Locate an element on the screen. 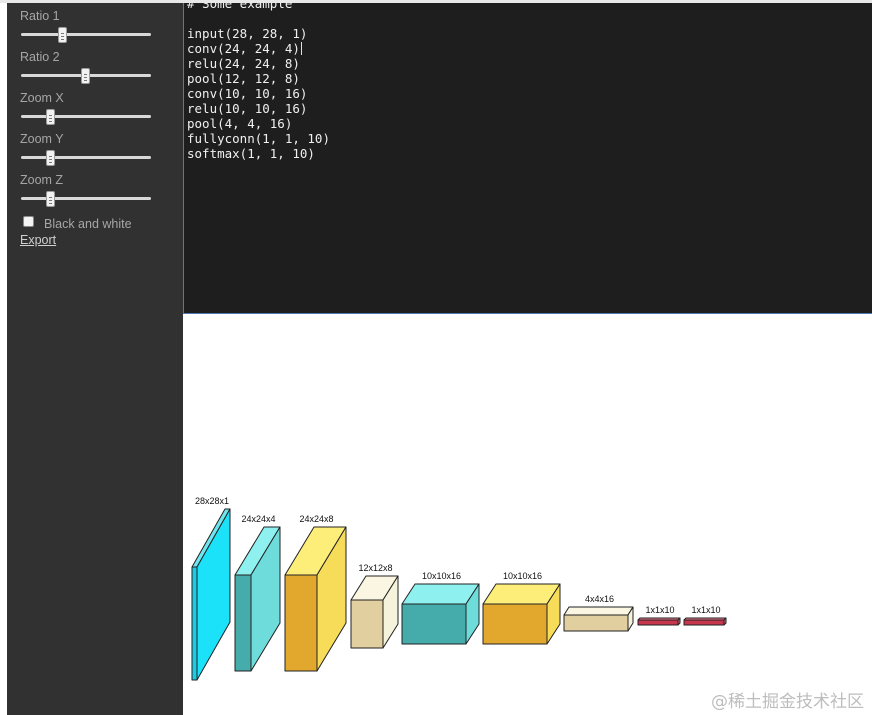  zoom-z-slider is located at coordinates (86, 199).